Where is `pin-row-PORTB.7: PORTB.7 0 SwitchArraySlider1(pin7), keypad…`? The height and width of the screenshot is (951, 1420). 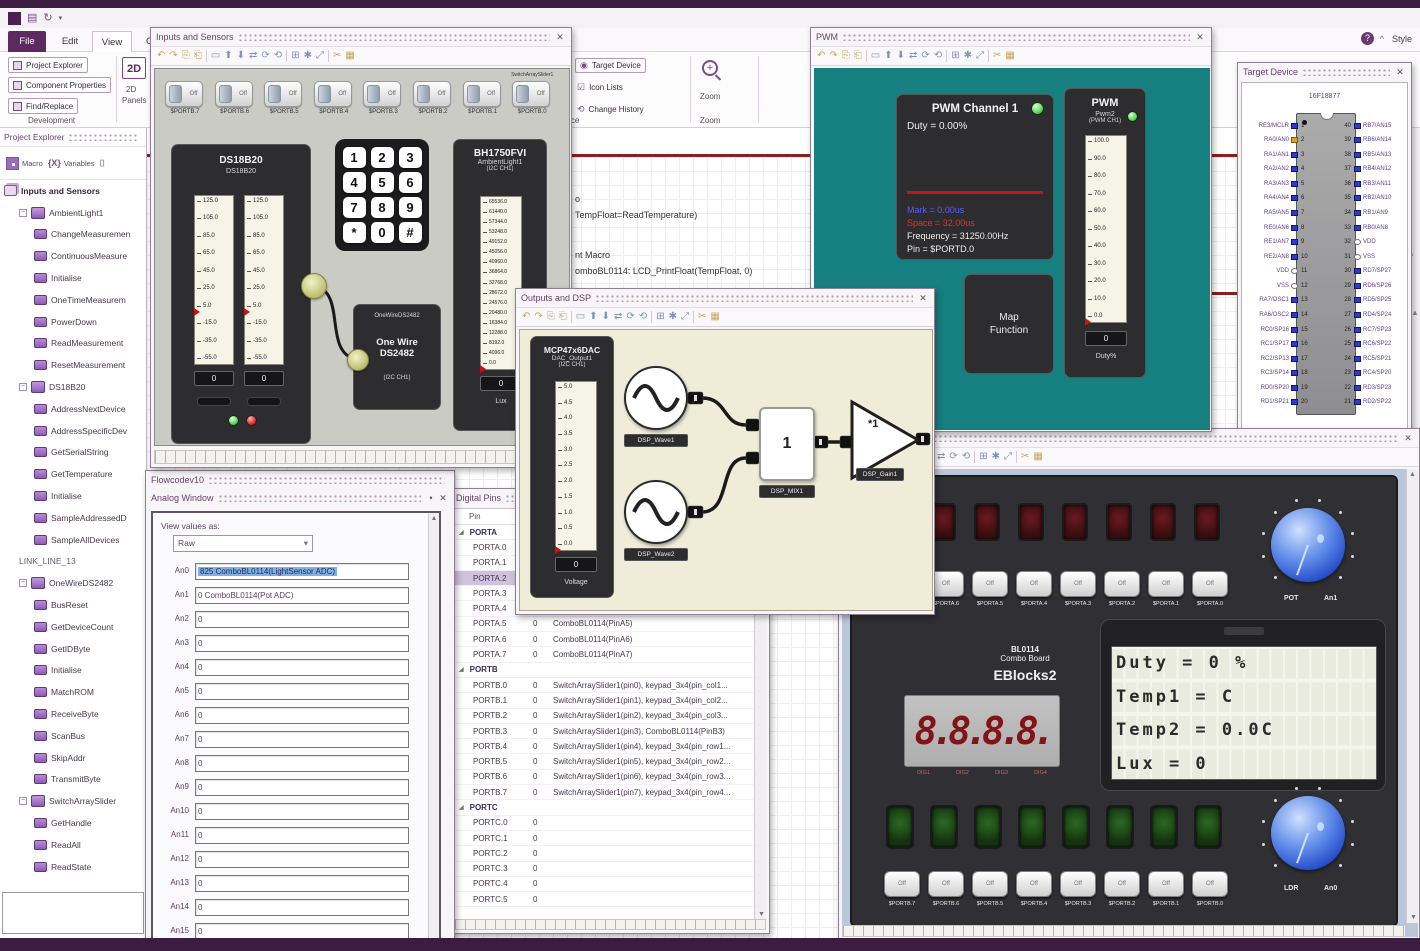 pin-row-PORTB.7: PORTB.7 0 SwitchArraySlider1(pin7), keypad… is located at coordinates (605, 793).